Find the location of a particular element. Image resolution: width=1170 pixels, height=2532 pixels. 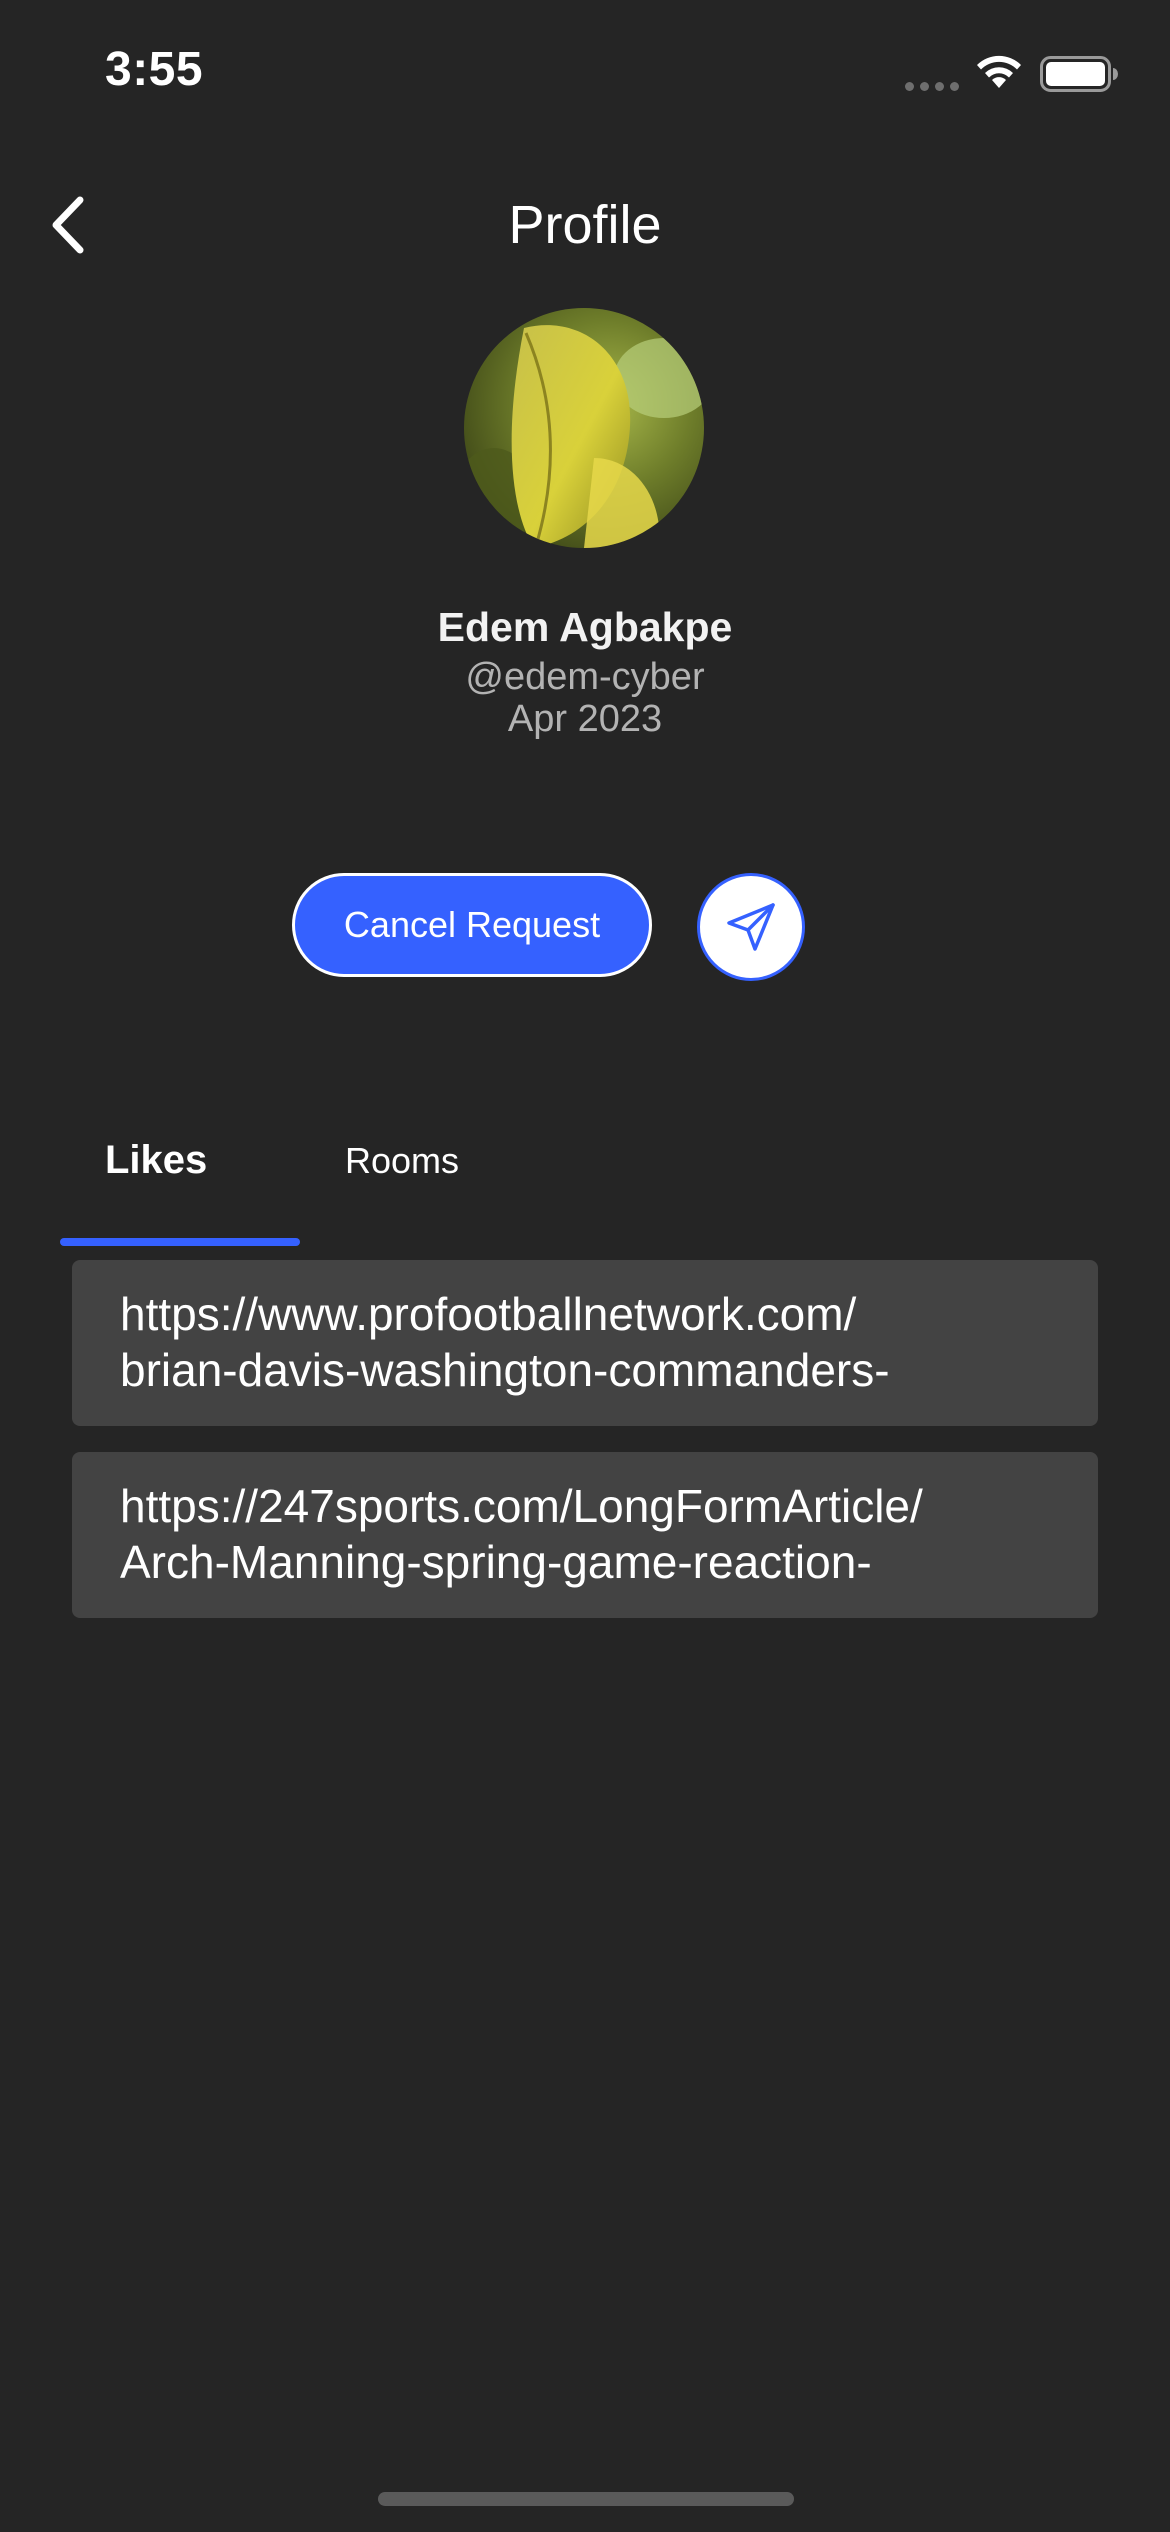

cellular-signal-icon is located at coordinates (932, 86).